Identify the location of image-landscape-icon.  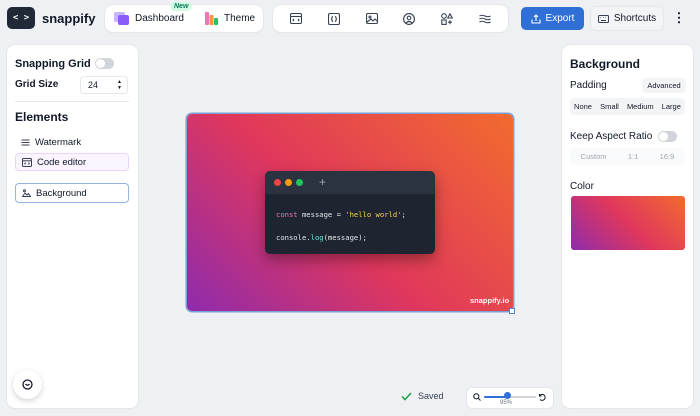
(26, 193).